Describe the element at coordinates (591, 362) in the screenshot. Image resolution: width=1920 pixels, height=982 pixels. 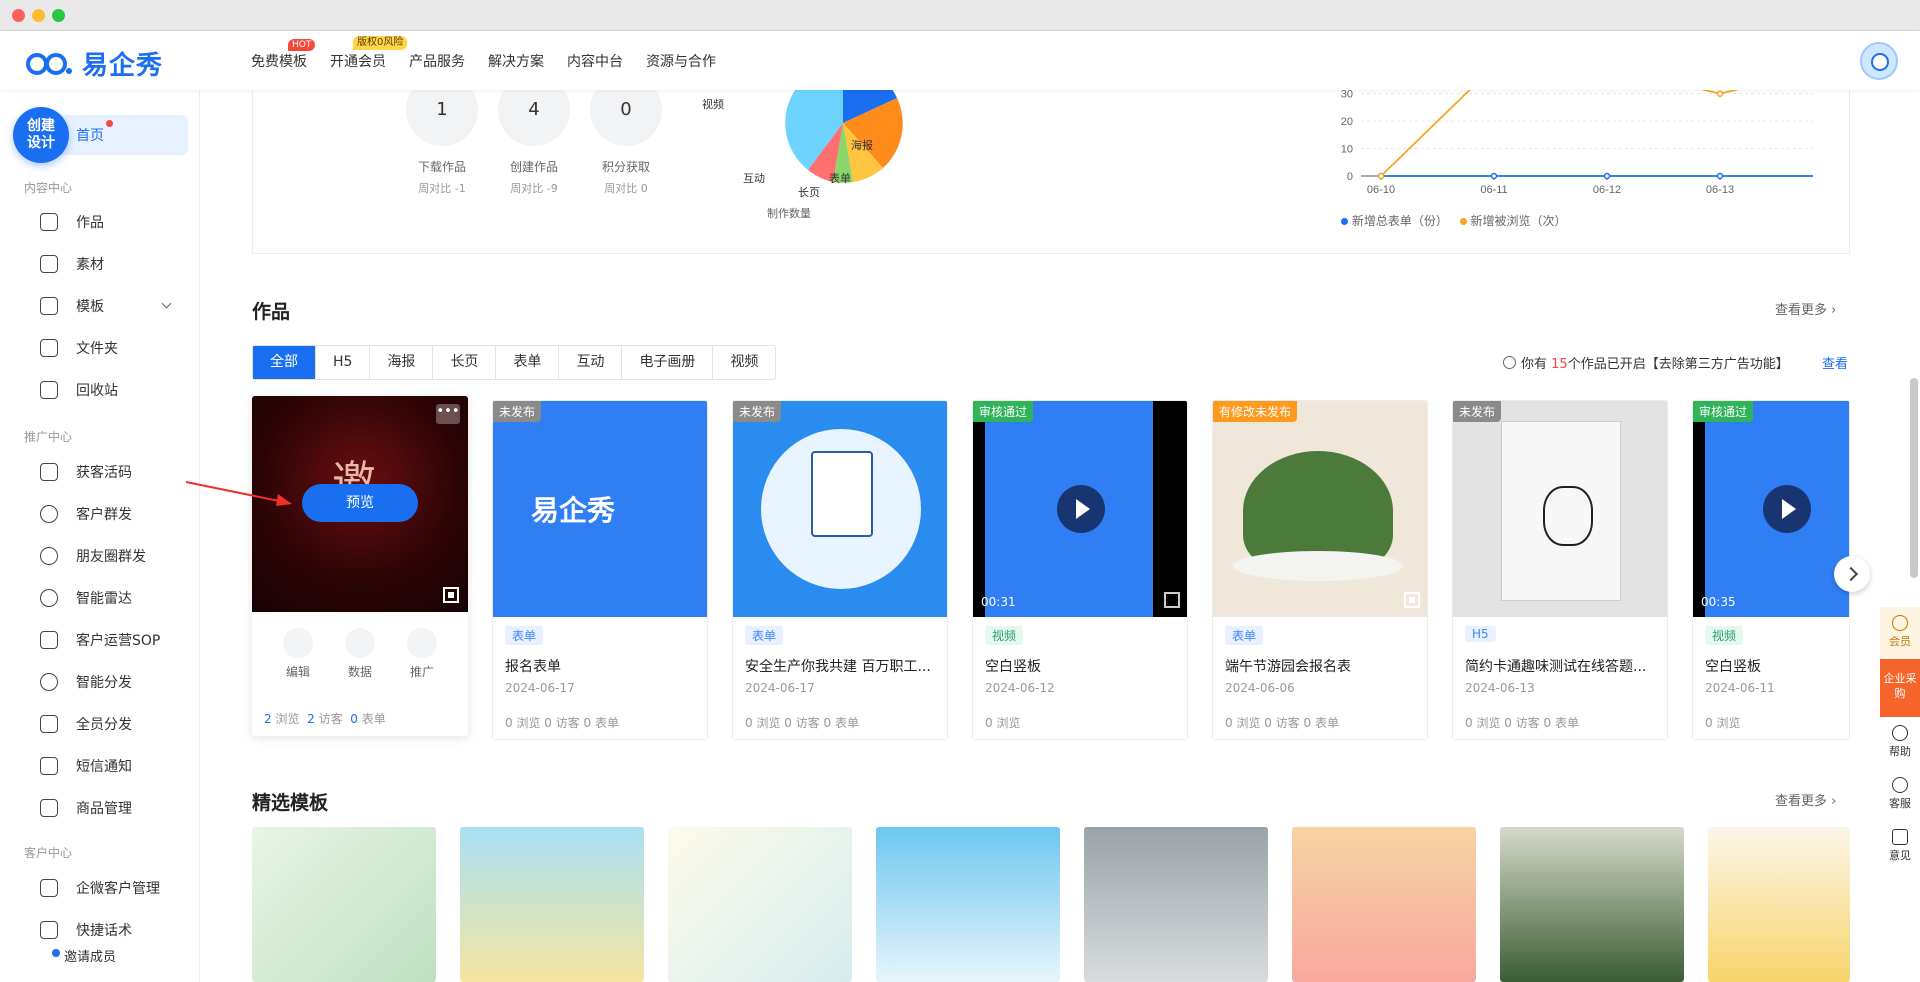
I see `tab-interactive: 互动` at that location.